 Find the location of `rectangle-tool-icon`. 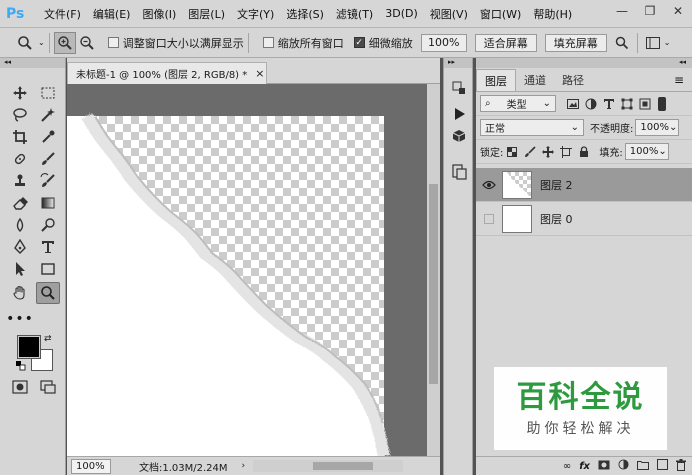

rectangle-tool-icon is located at coordinates (48, 269).